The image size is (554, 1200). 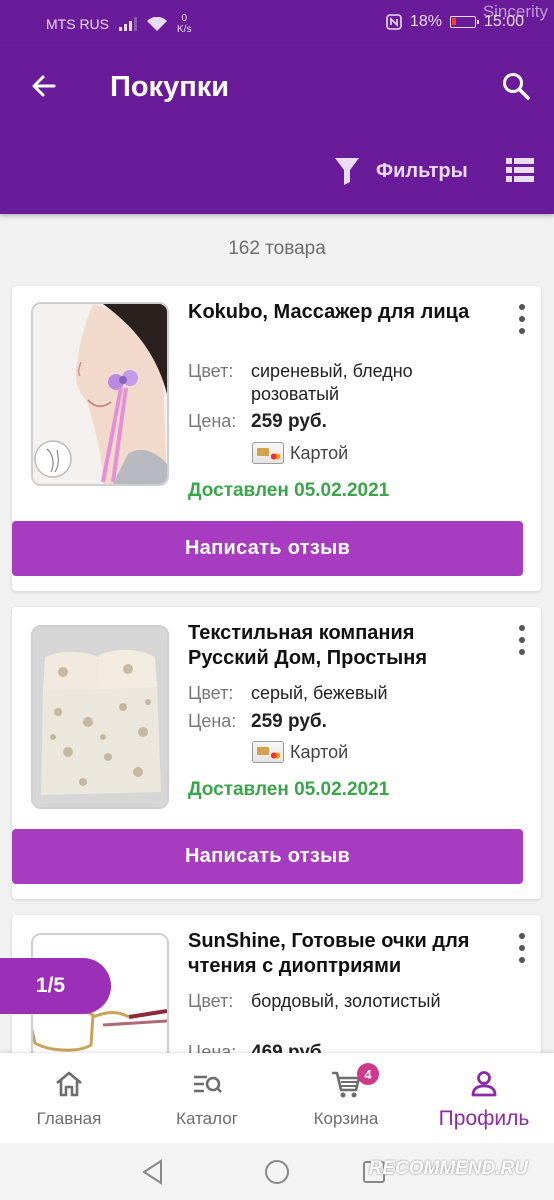 What do you see at coordinates (484, 1098) in the screenshot?
I see `nav-profile: Профиль` at bounding box center [484, 1098].